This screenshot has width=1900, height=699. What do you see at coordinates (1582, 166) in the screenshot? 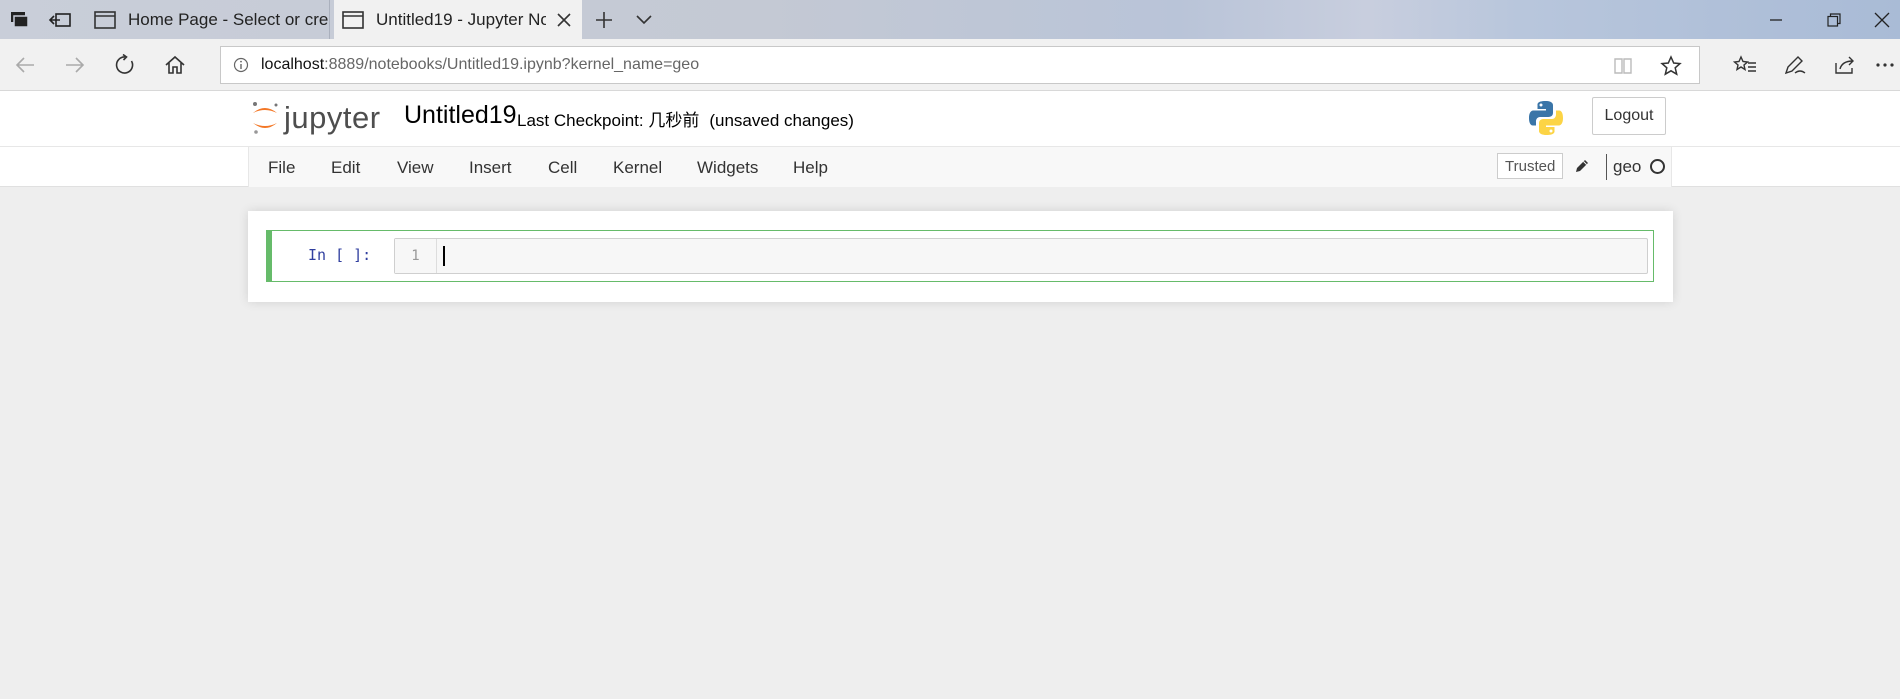
I see `pencil-icon` at bounding box center [1582, 166].